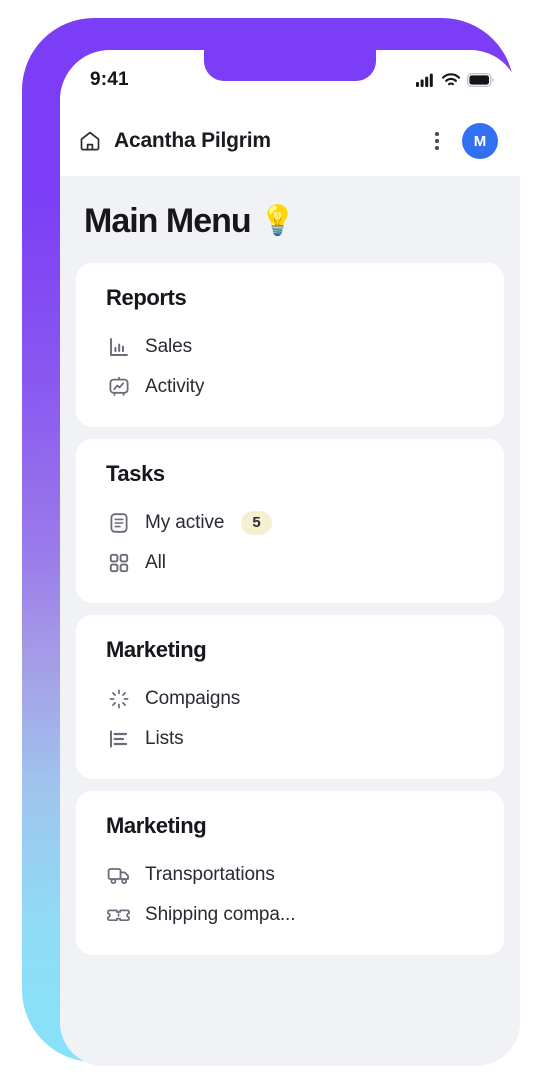 The height and width of the screenshot is (1080, 536). Describe the element at coordinates (119, 915) in the screenshot. I see `ticket-icon` at that location.